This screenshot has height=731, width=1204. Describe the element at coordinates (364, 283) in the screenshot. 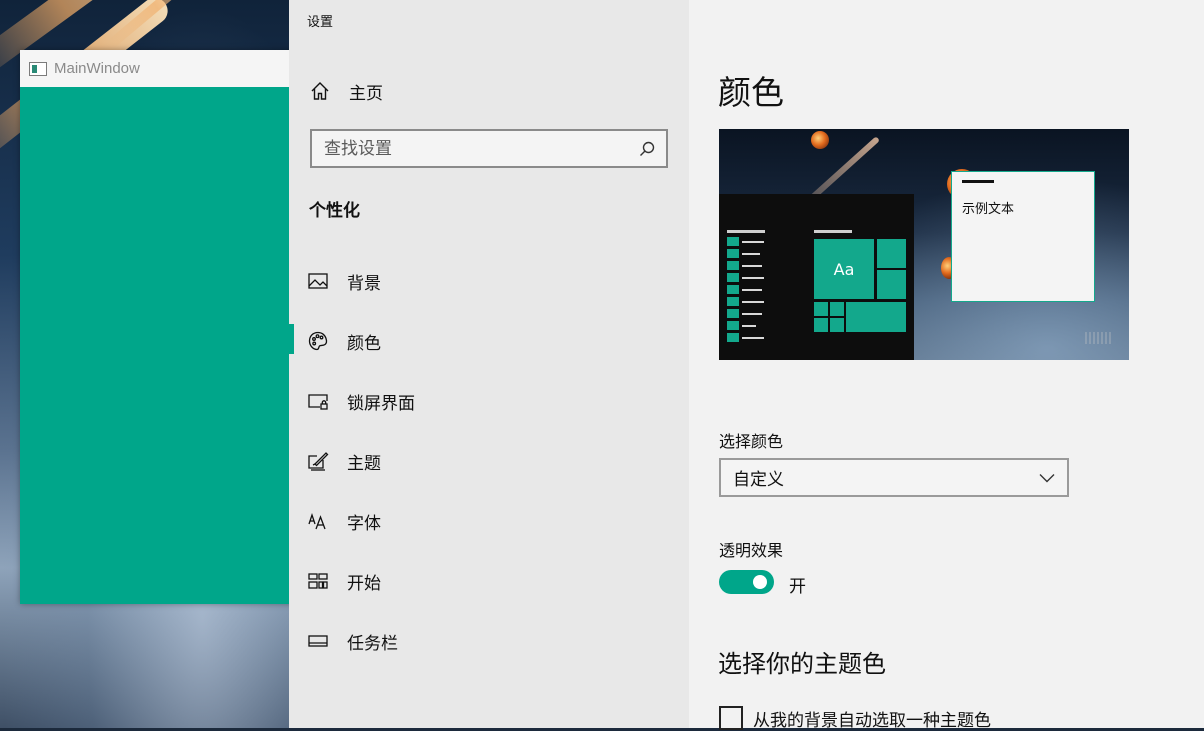

I see `nav-item-label: 背景` at that location.